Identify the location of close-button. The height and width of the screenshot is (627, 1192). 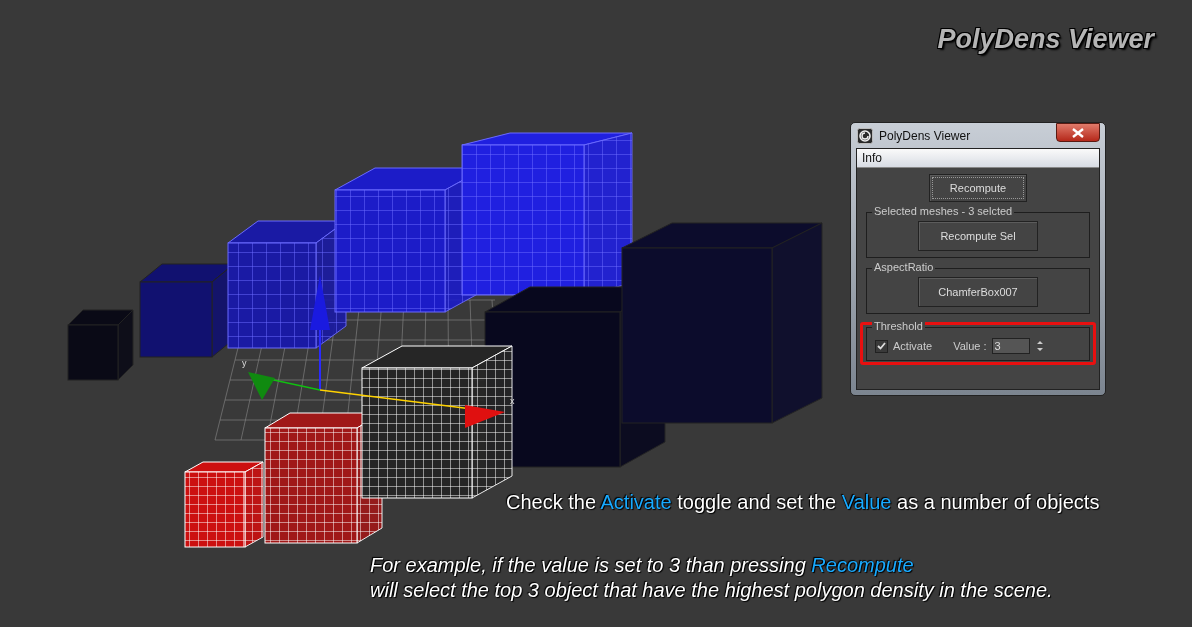
(1078, 132).